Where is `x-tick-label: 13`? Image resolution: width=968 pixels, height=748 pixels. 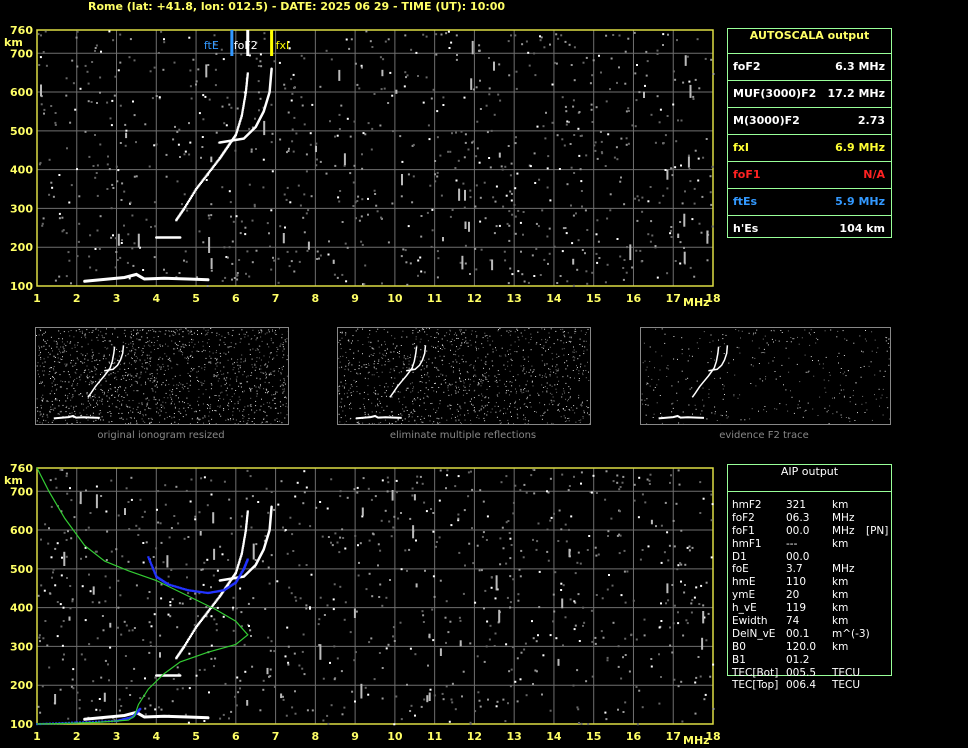 x-tick-label: 13 is located at coordinates (514, 298).